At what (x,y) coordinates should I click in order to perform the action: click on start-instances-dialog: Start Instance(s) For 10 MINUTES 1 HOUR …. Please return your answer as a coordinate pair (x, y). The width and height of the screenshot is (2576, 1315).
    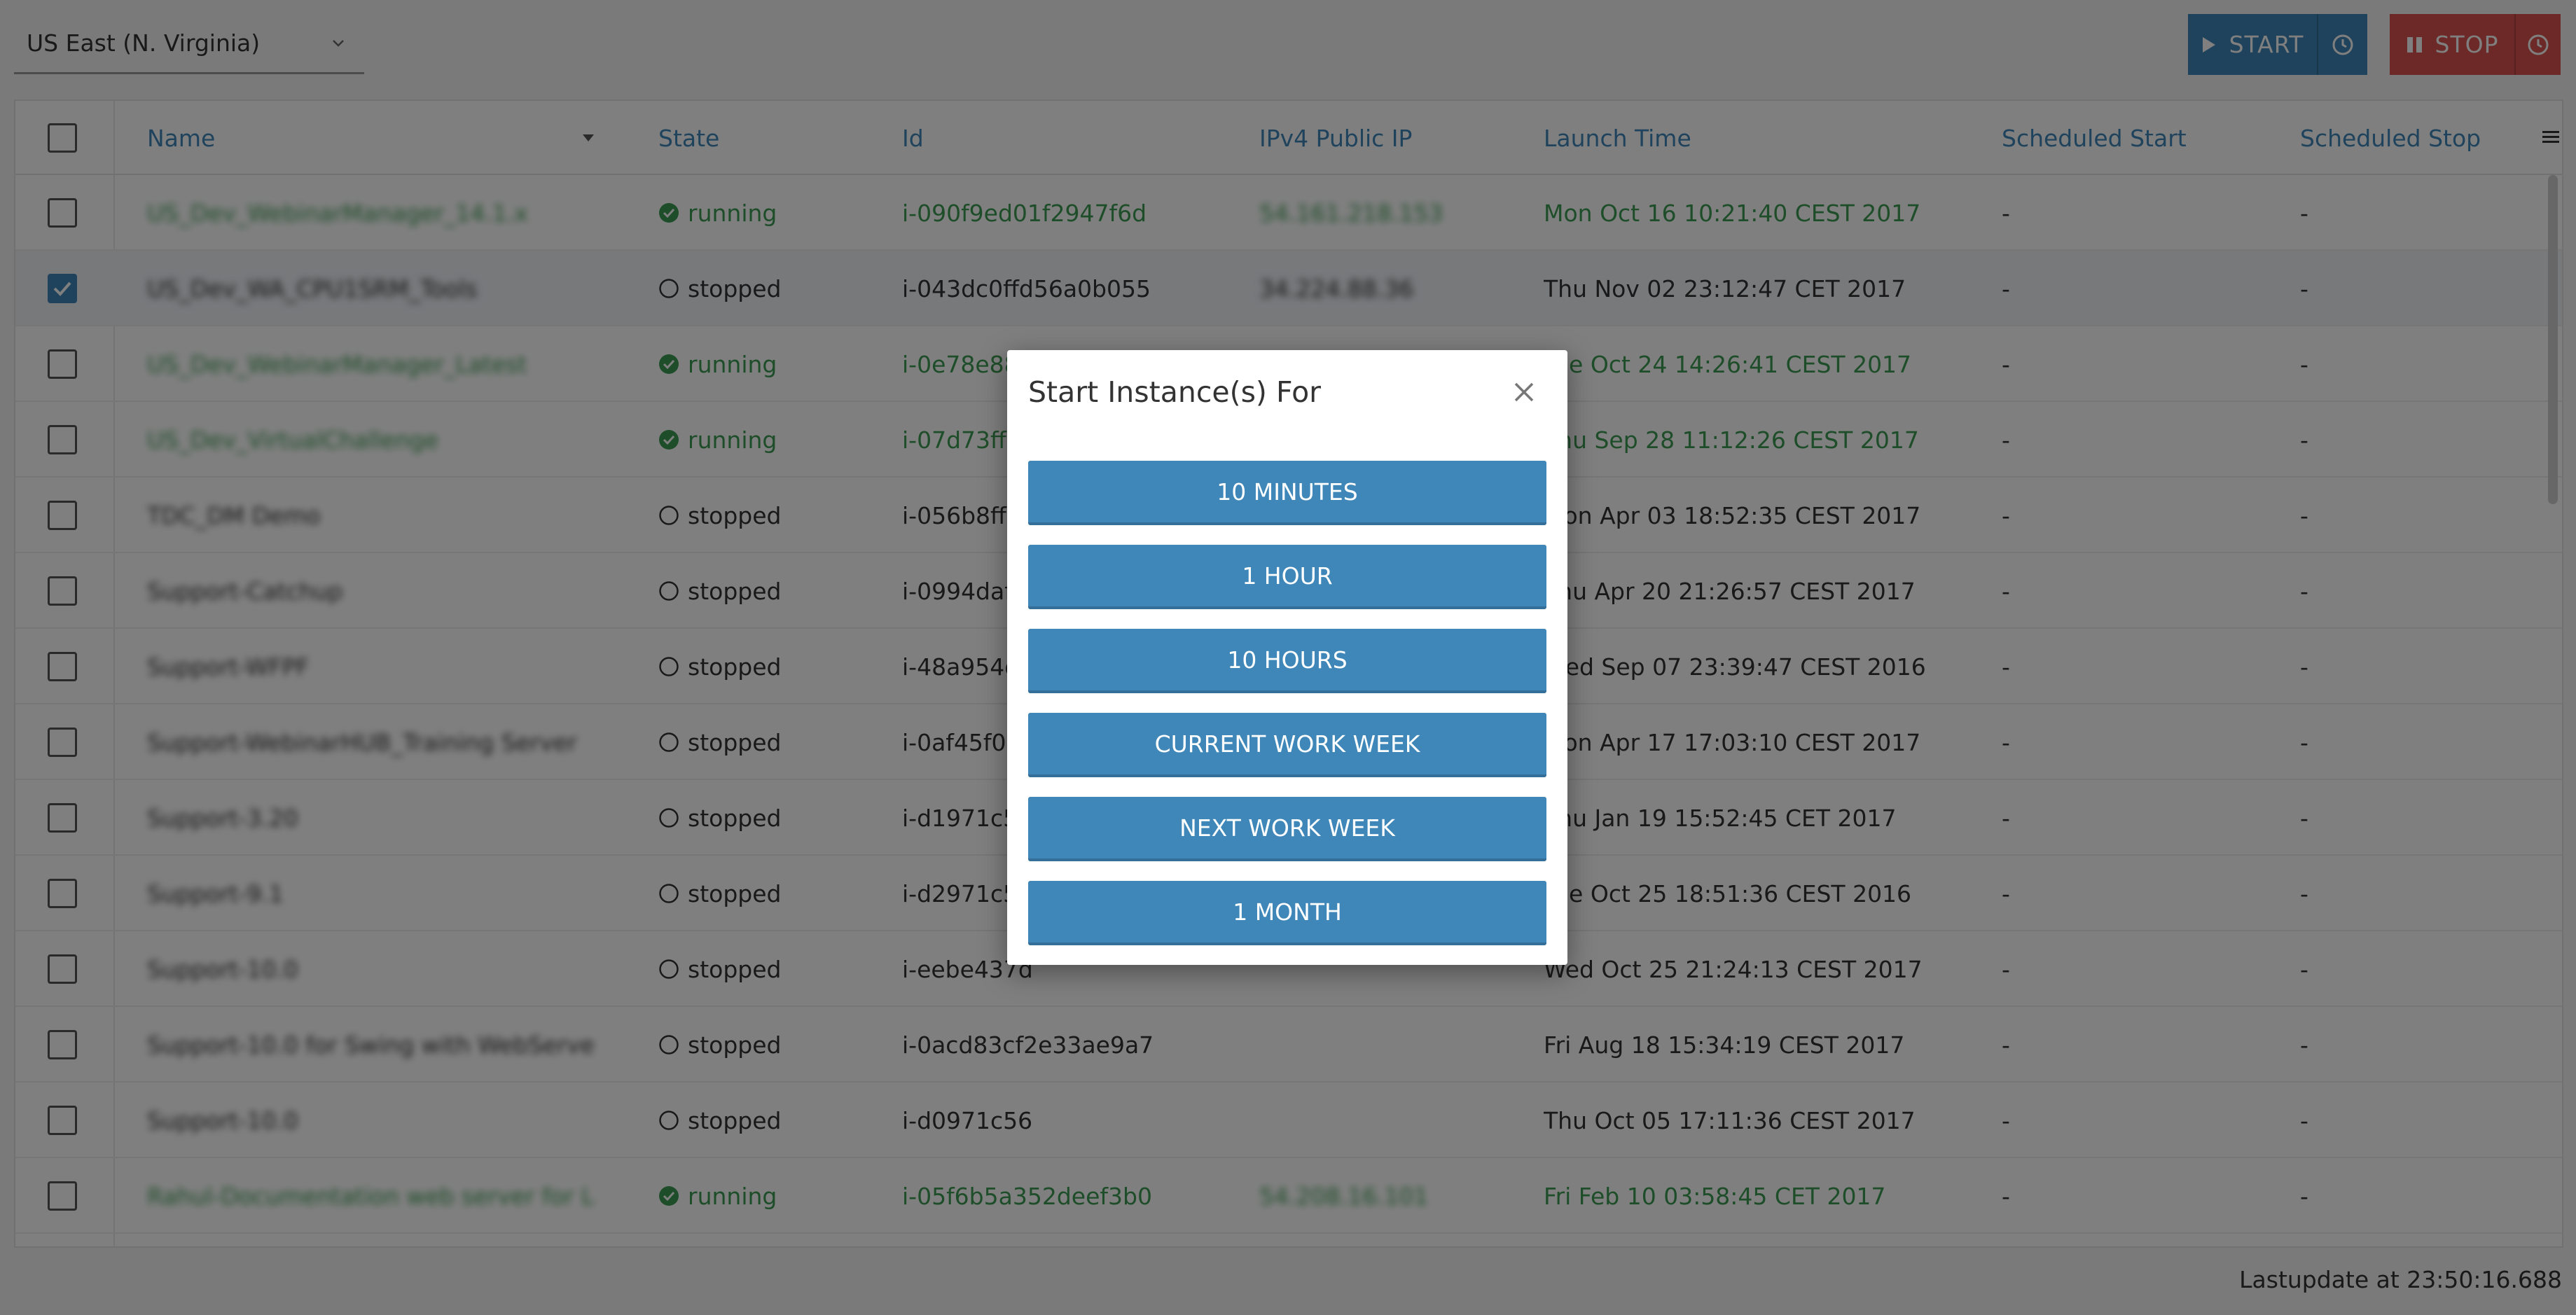
    Looking at the image, I should click on (1287, 657).